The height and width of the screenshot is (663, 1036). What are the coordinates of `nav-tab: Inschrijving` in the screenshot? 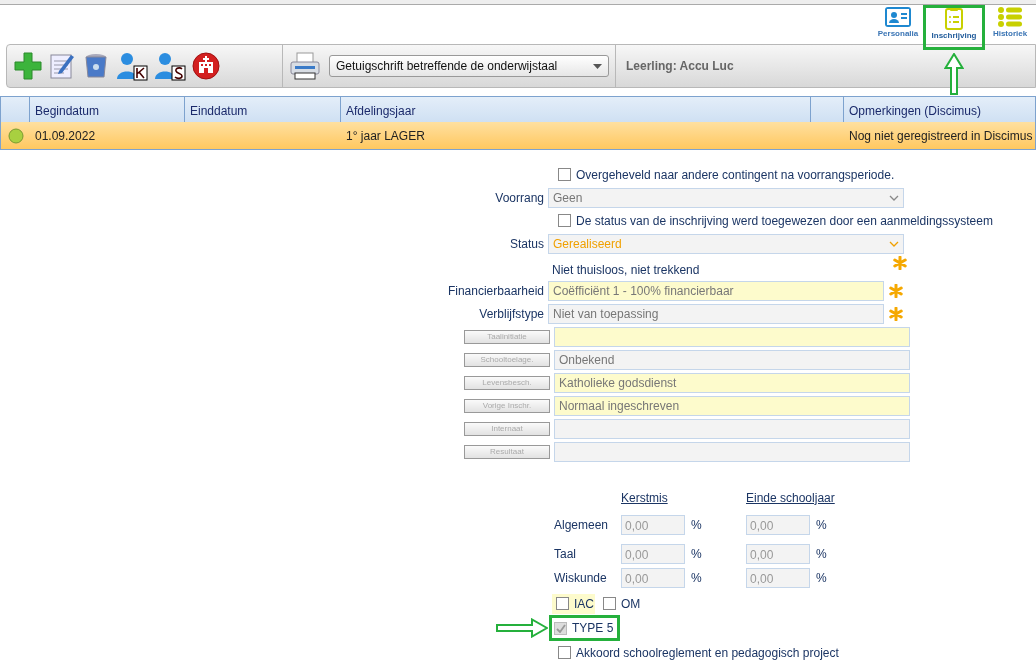 It's located at (954, 27).